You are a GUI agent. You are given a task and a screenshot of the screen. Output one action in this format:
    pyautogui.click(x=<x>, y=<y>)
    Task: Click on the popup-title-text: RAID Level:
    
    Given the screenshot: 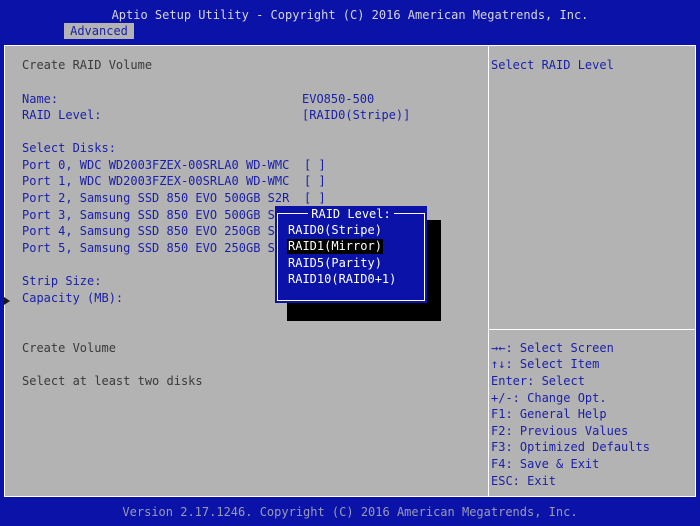 What is the action you would take?
    pyautogui.click(x=351, y=214)
    